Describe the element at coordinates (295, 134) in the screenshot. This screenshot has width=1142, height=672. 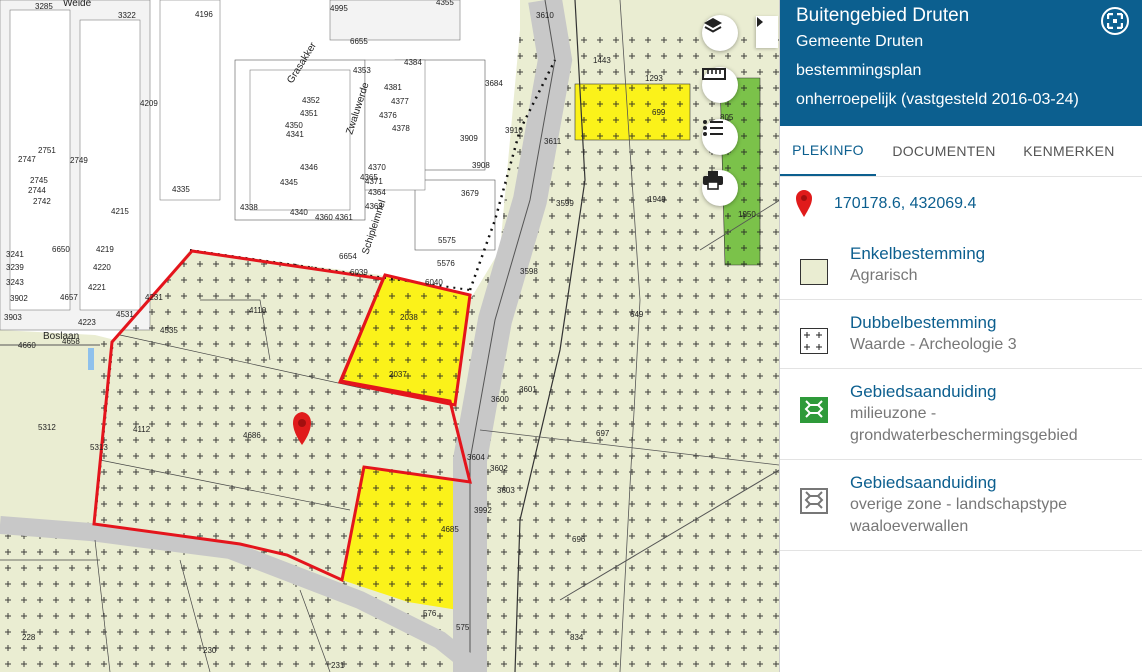
I see `svg-text: 4341` at that location.